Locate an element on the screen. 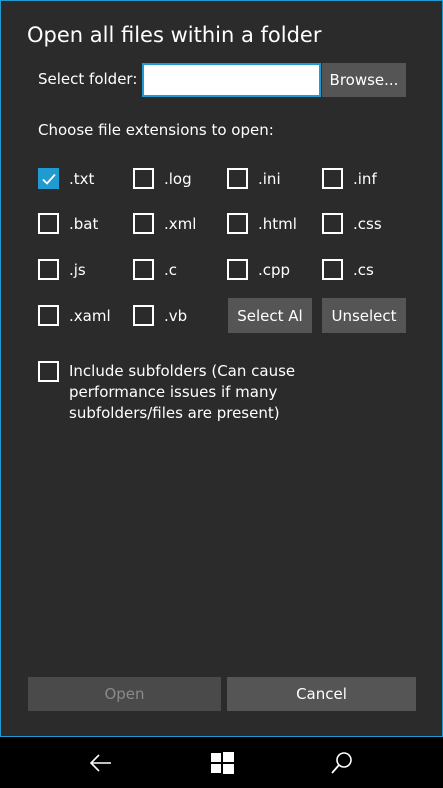 The height and width of the screenshot is (788, 443). checkbox-label: .cpp is located at coordinates (274, 269).